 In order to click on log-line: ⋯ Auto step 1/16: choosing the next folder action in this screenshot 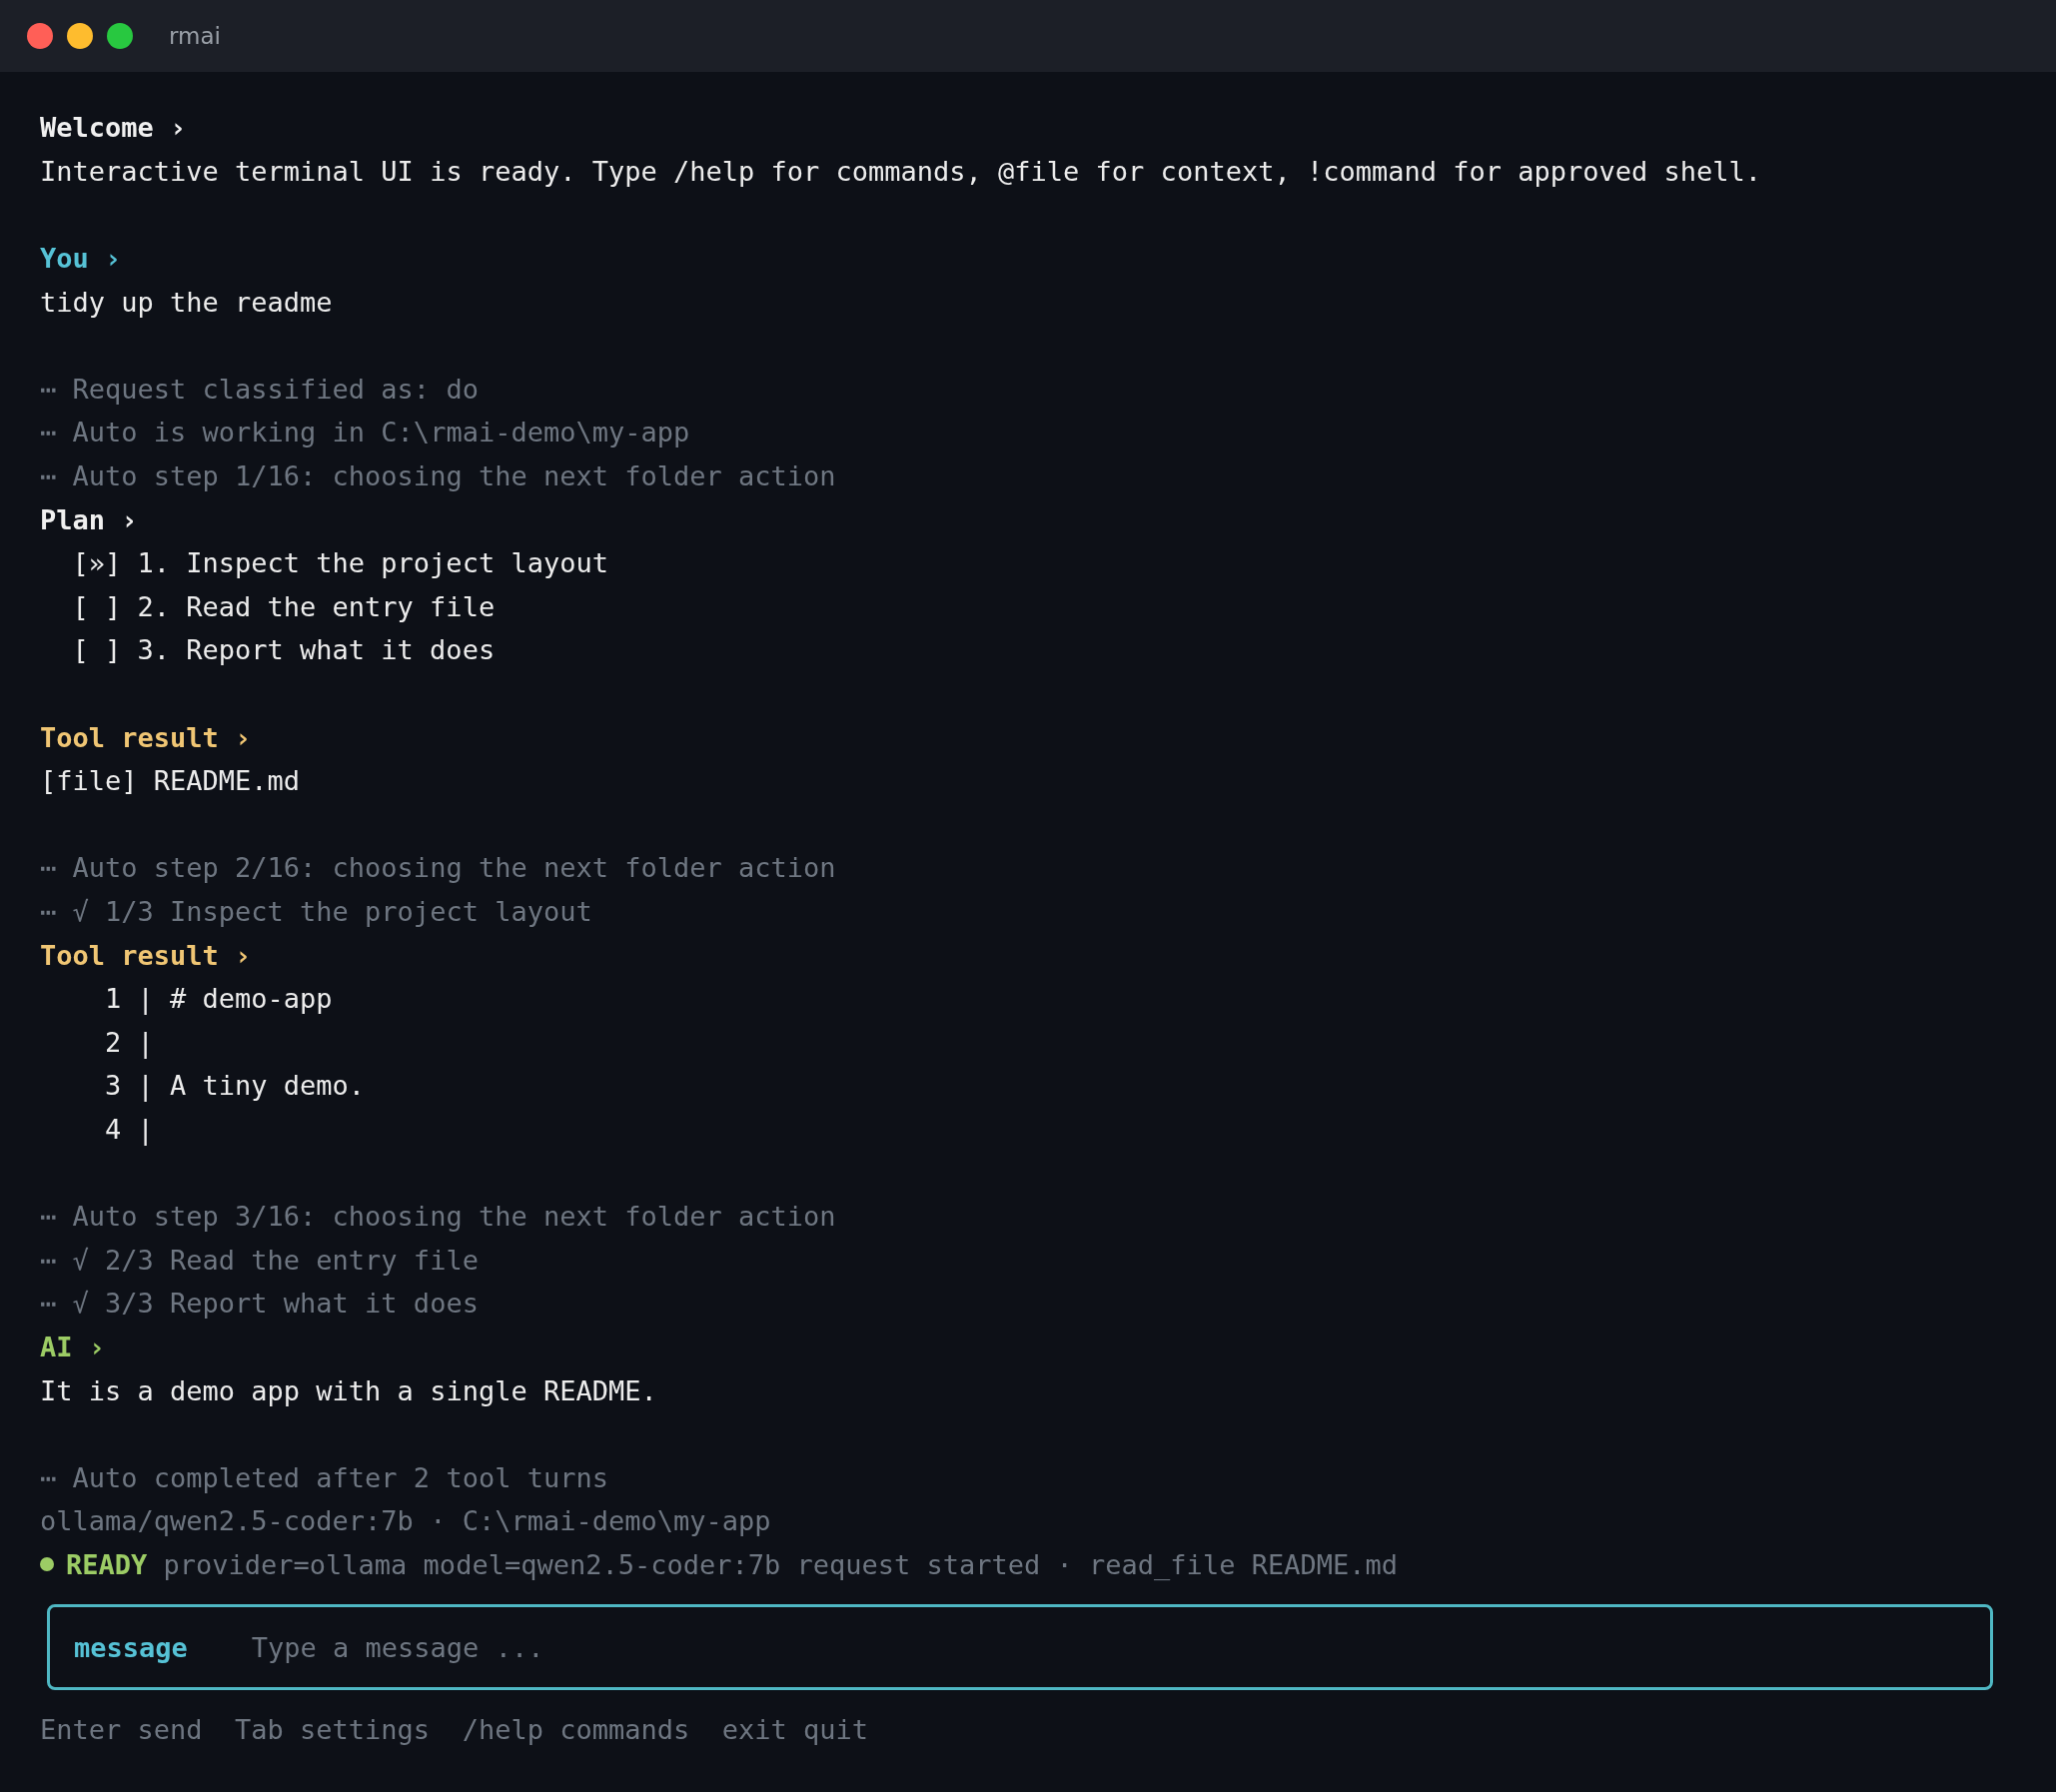, I will do `click(438, 476)`.